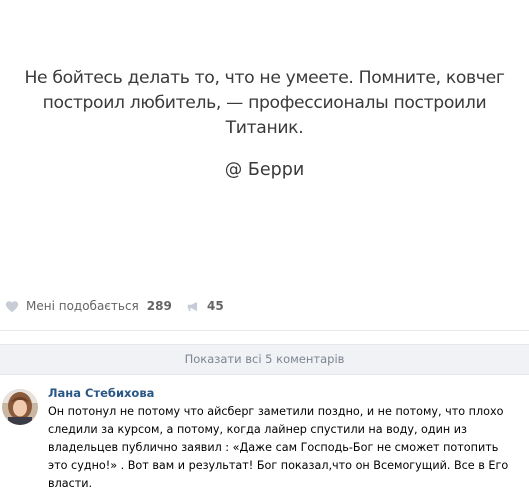 The width and height of the screenshot is (529, 493). Describe the element at coordinates (264, 170) in the screenshot. I see `quote-author: @ Берри` at that location.